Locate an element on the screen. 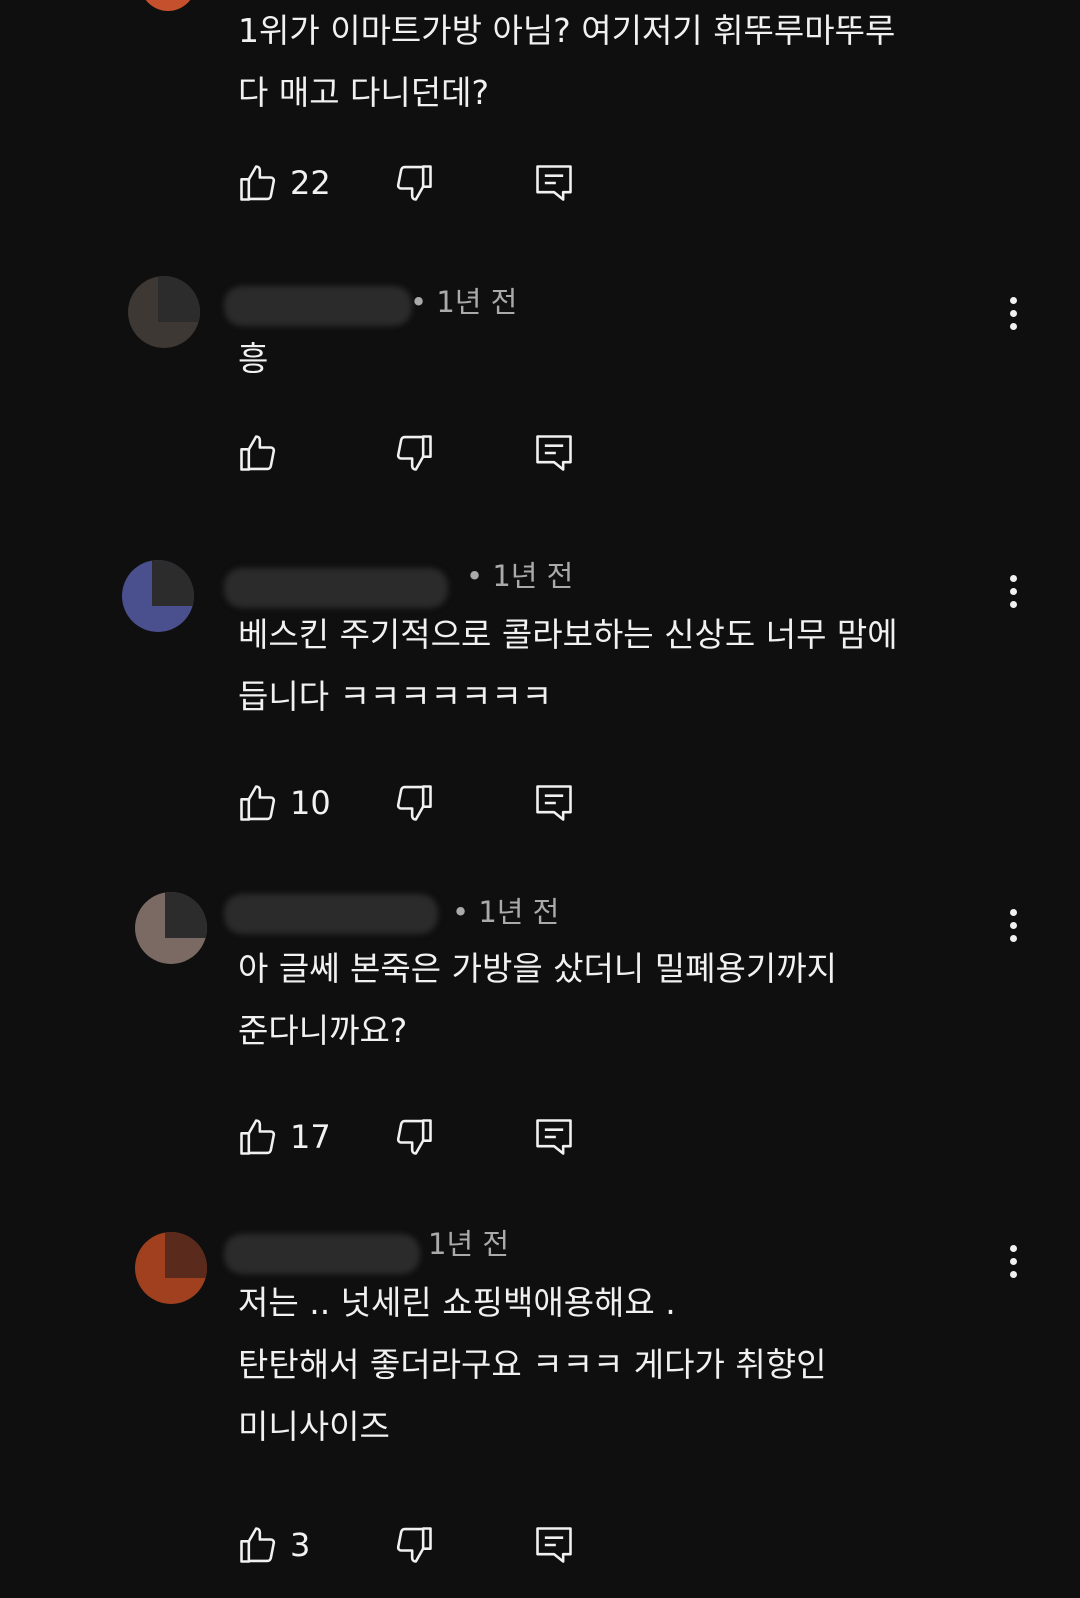  comment-actions is located at coordinates (436, 453).